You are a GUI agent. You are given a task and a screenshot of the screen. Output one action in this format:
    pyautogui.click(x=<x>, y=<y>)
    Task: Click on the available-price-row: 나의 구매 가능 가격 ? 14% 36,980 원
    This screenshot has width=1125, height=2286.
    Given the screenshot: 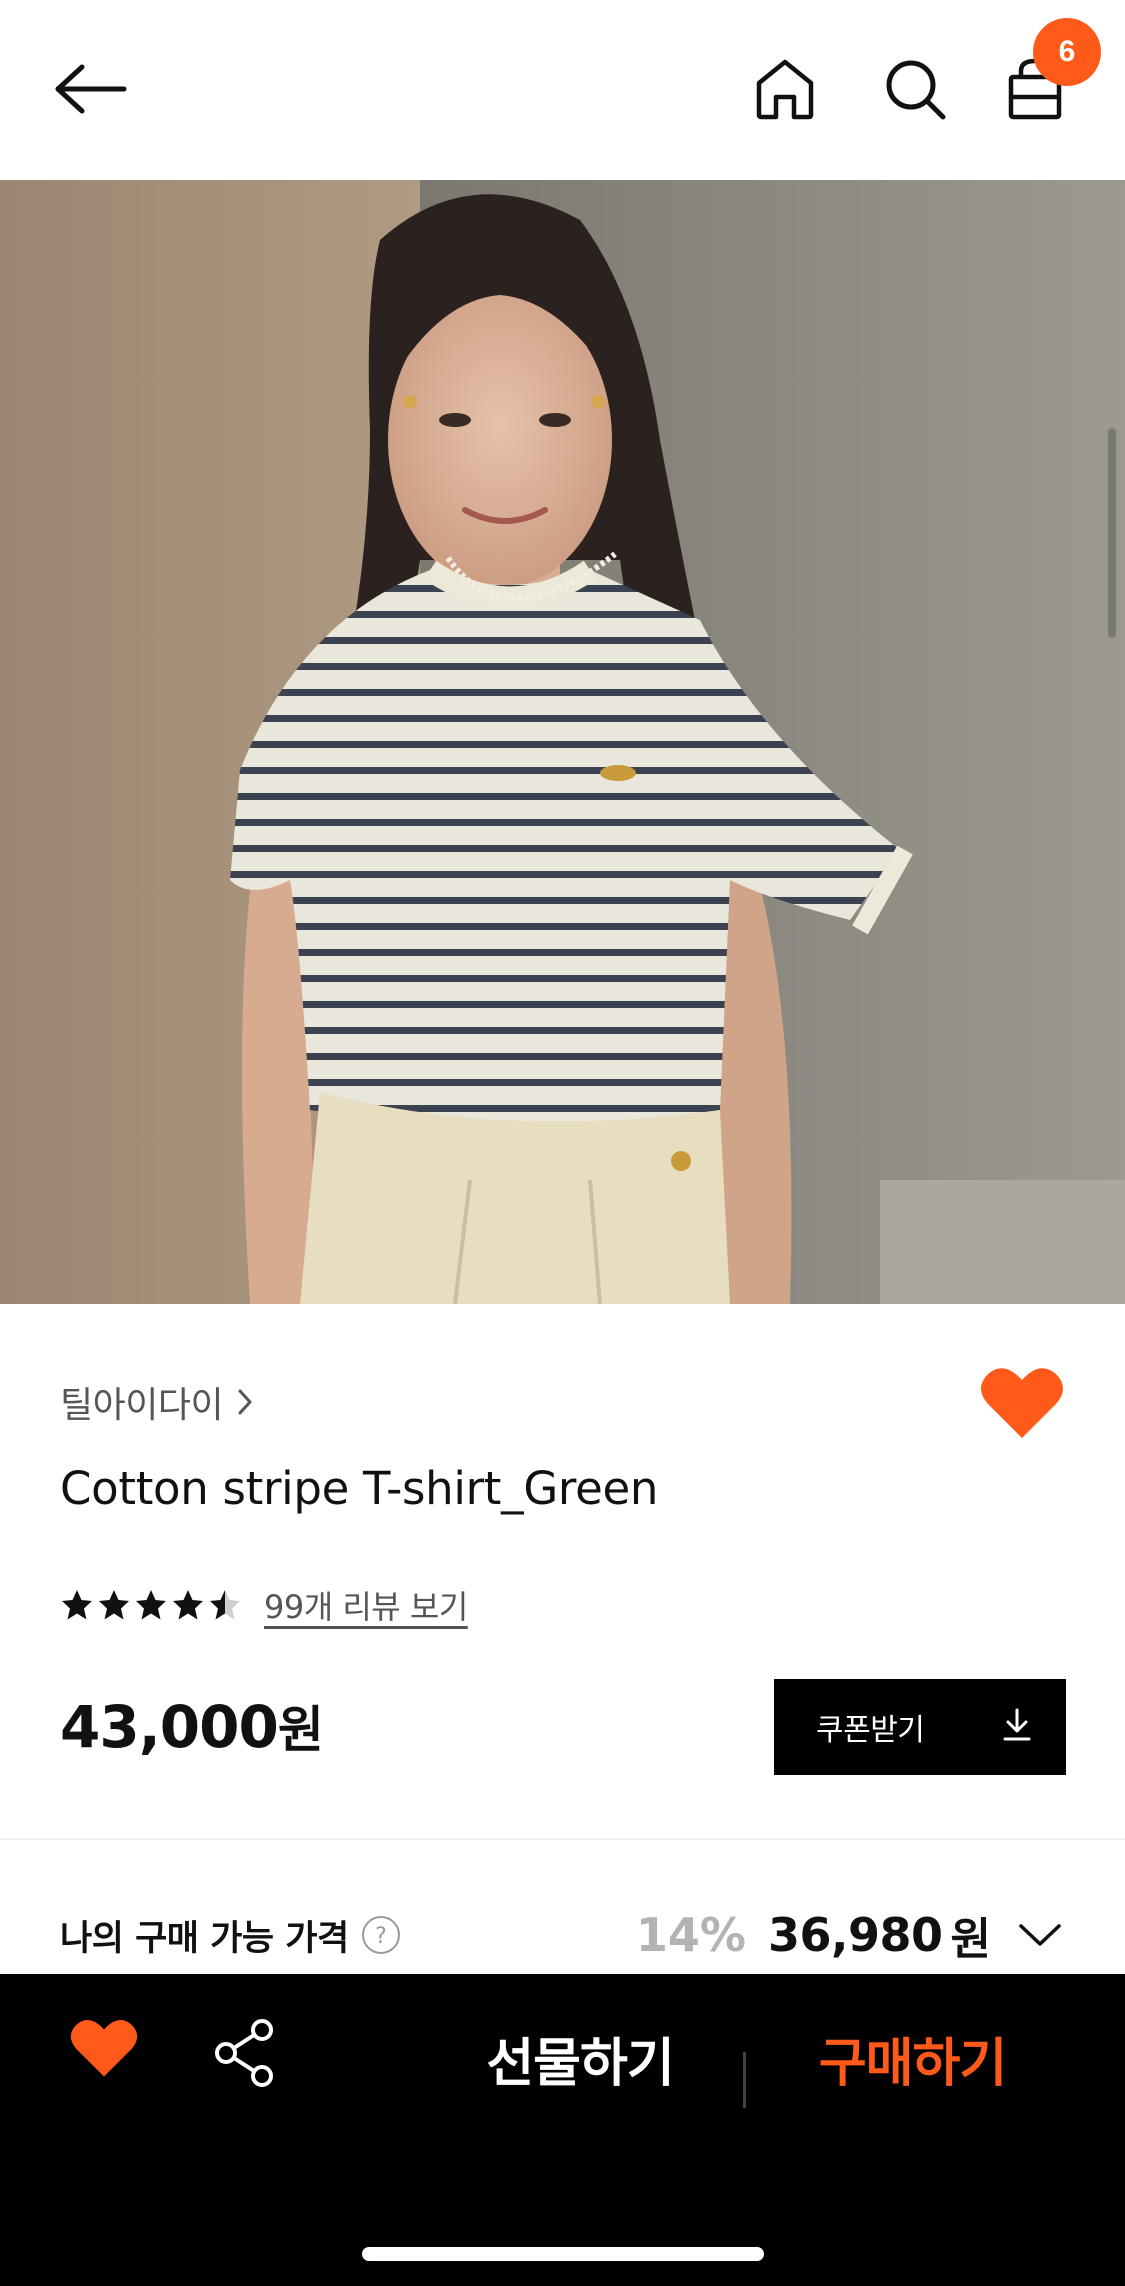 What is the action you would take?
    pyautogui.click(x=562, y=1935)
    